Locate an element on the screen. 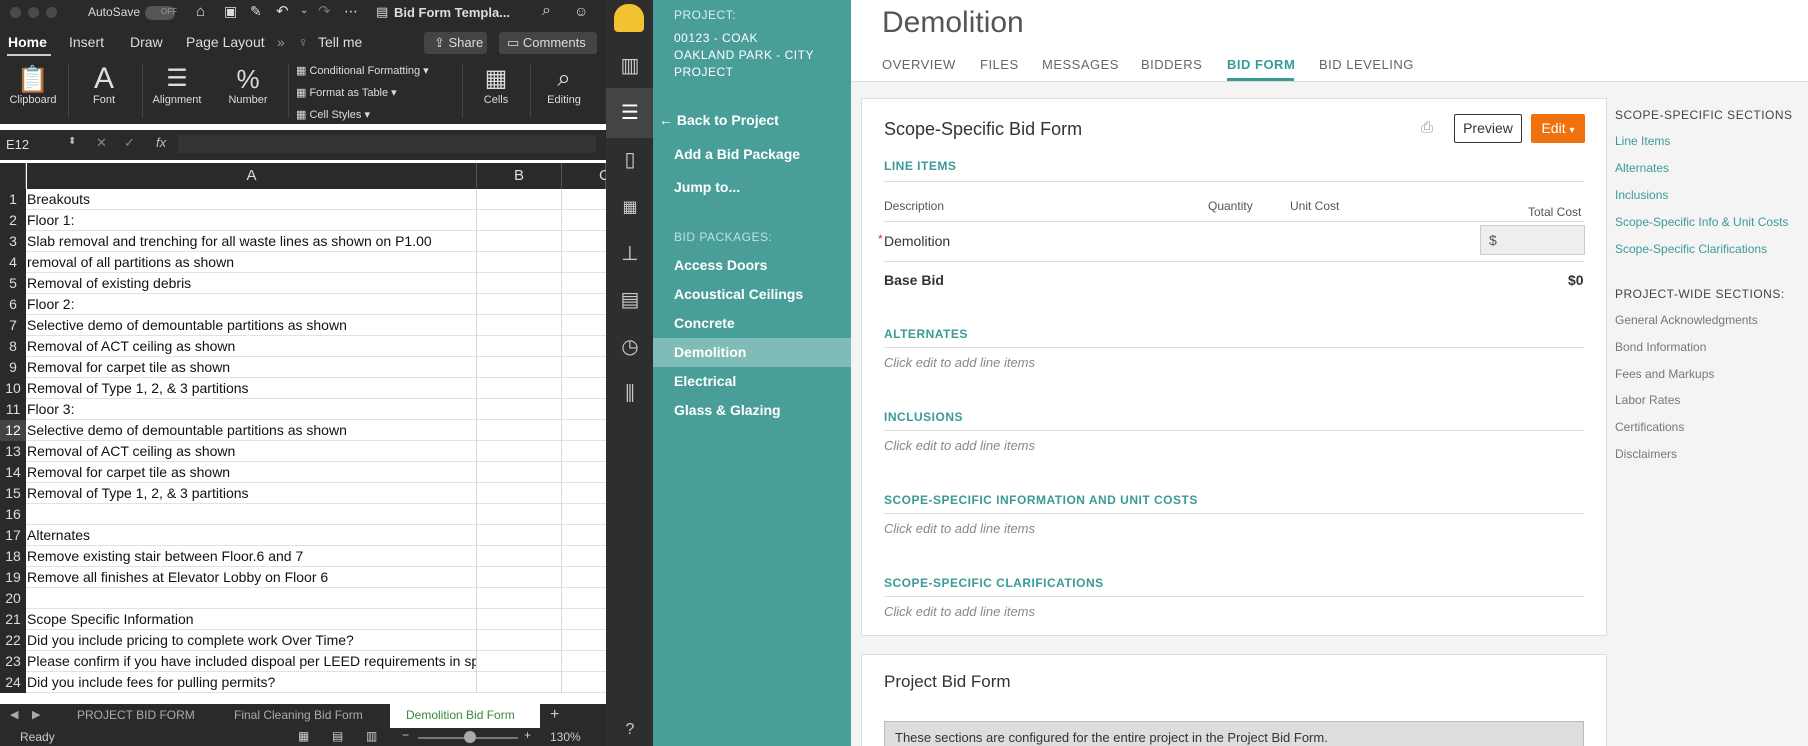 The image size is (1808, 746). save-icon: ▣ is located at coordinates (230, 11).